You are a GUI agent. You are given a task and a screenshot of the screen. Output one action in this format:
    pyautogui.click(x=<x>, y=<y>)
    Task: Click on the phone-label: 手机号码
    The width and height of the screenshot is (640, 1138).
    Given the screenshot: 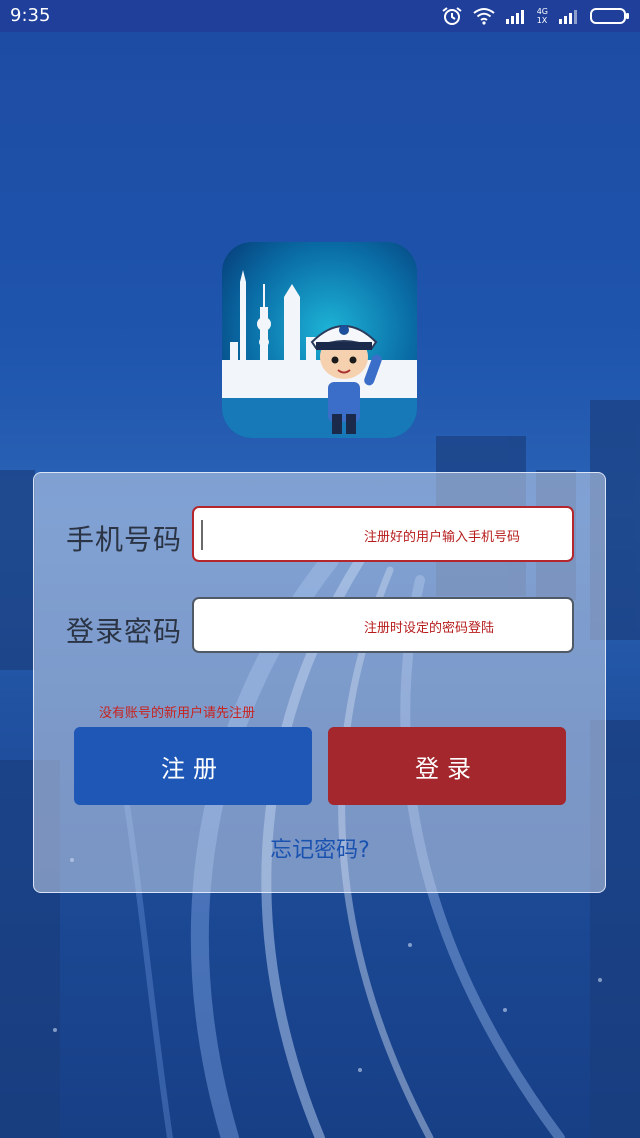 What is the action you would take?
    pyautogui.click(x=124, y=539)
    